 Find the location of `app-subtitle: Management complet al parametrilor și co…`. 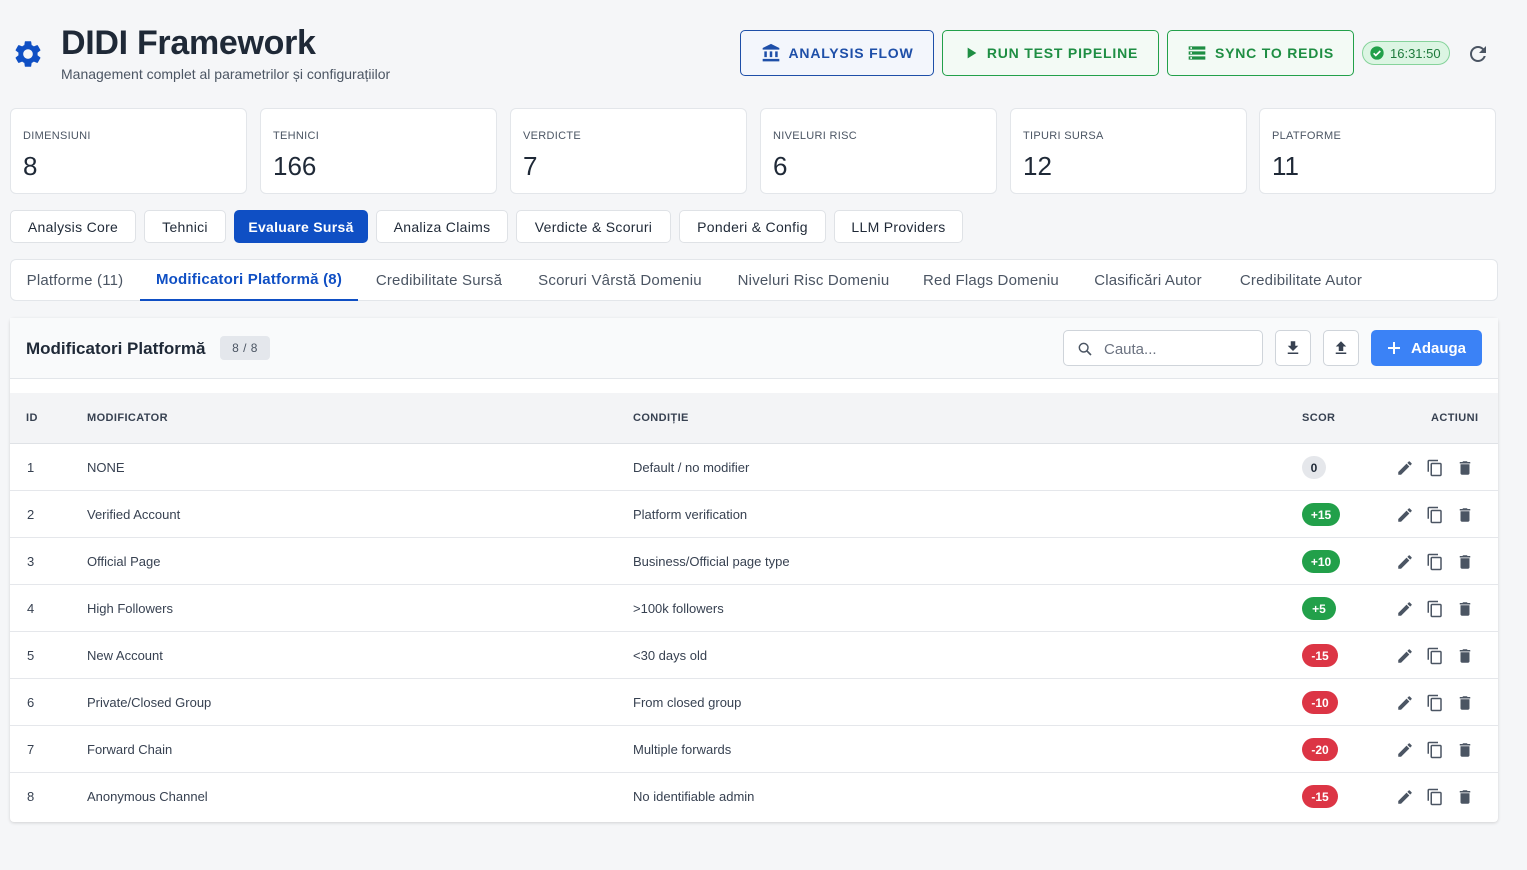

app-subtitle: Management complet al parametrilor și co… is located at coordinates (226, 74).